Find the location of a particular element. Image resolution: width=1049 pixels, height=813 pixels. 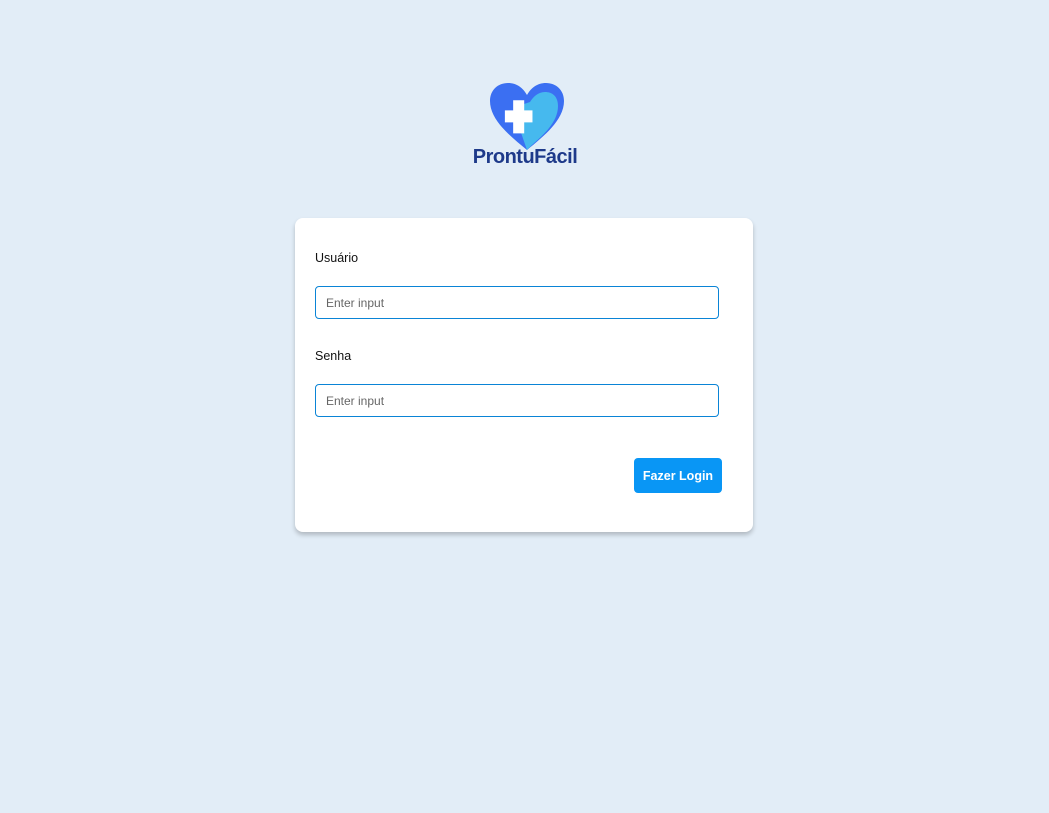

password-input is located at coordinates (517, 400).